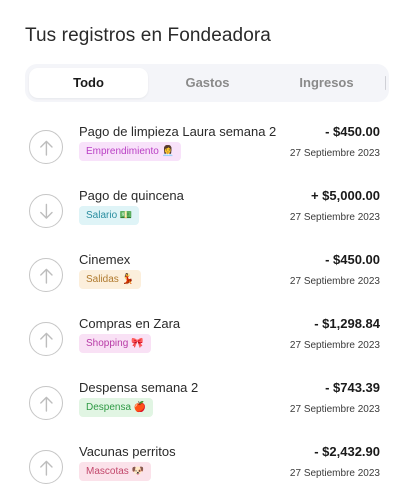  What do you see at coordinates (347, 323) in the screenshot?
I see `transaction-amount: - $1,298.84` at bounding box center [347, 323].